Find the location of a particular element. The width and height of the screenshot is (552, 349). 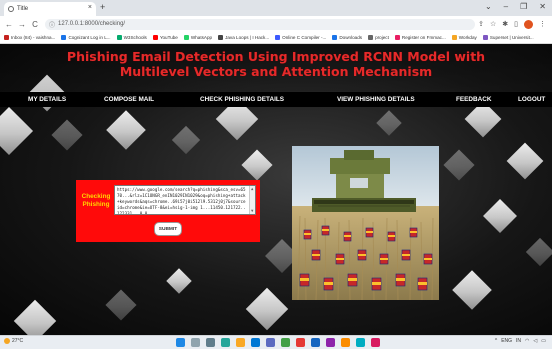

bookmark-label: Downloads is located at coordinates (351, 37).